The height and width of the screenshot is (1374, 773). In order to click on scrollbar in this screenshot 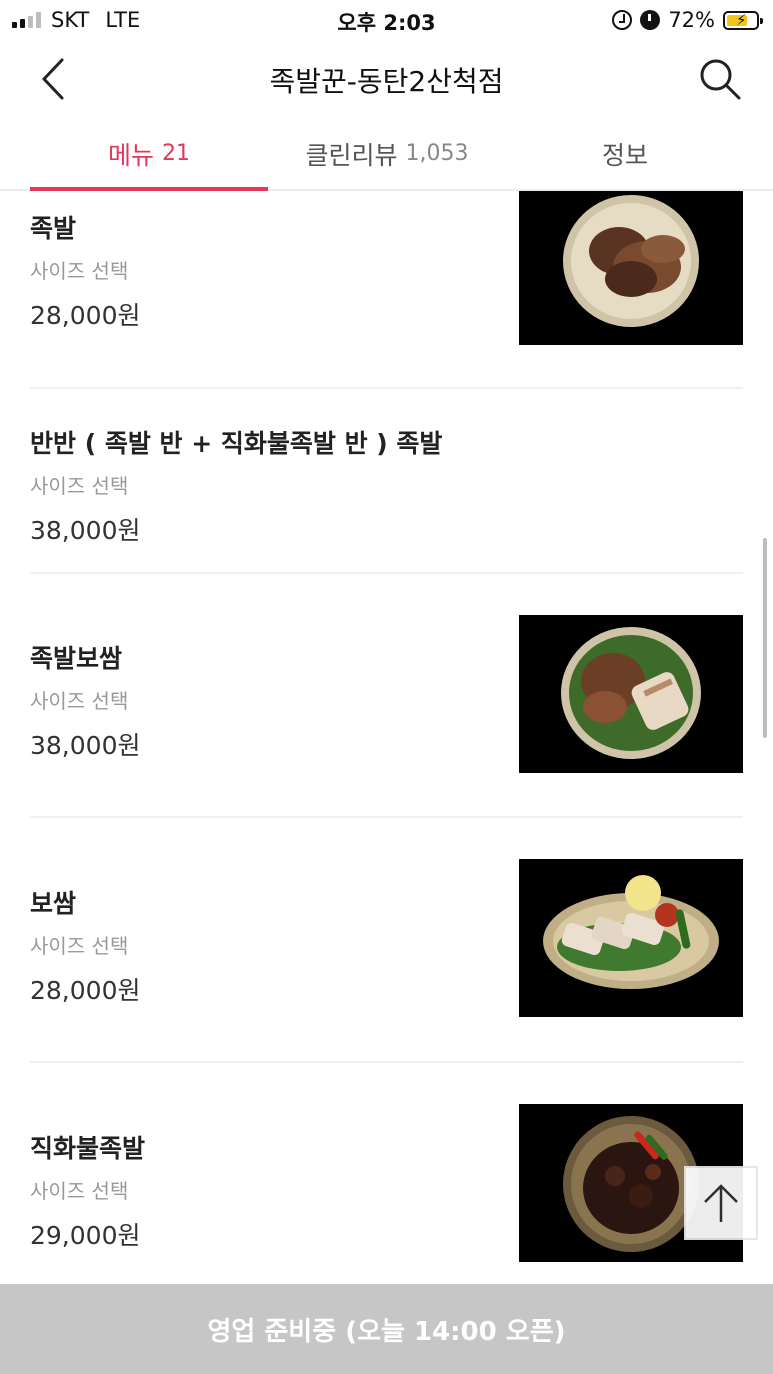, I will do `click(765, 638)`.